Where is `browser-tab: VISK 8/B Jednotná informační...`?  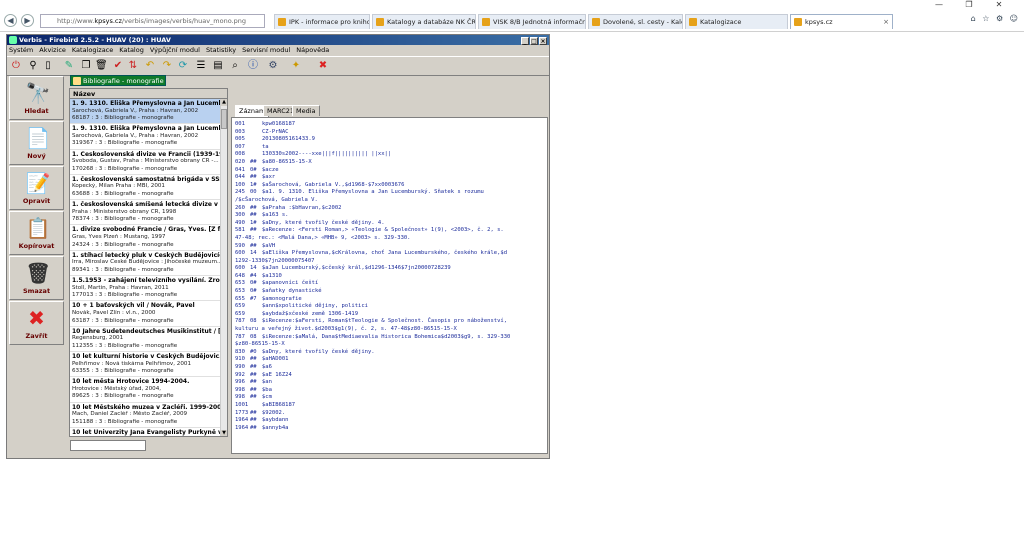 browser-tab: VISK 8/B Jednotná informační... is located at coordinates (532, 21).